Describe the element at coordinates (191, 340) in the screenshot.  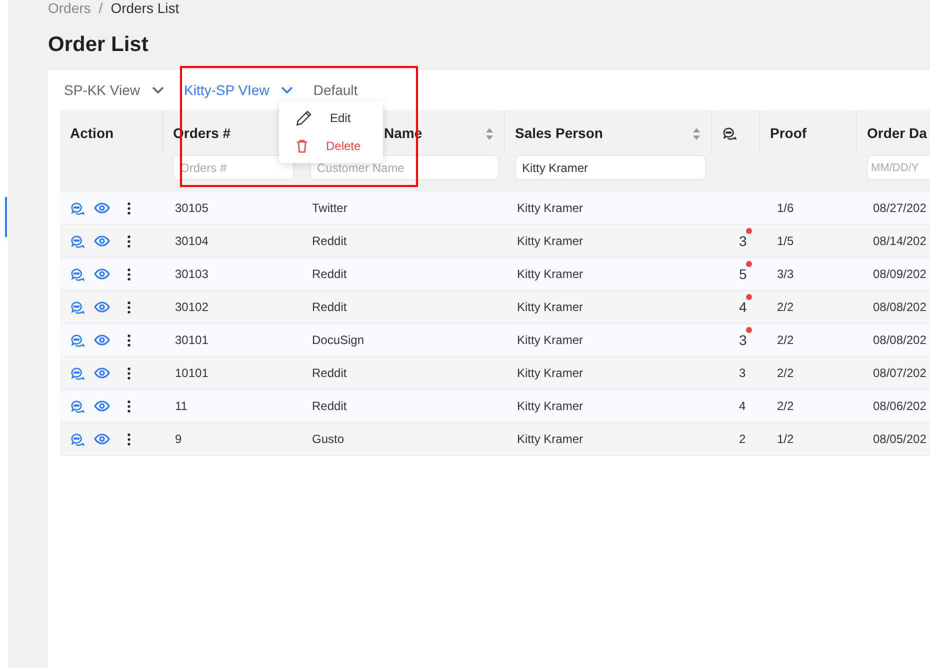
I see `table-cell-text: 30101` at that location.